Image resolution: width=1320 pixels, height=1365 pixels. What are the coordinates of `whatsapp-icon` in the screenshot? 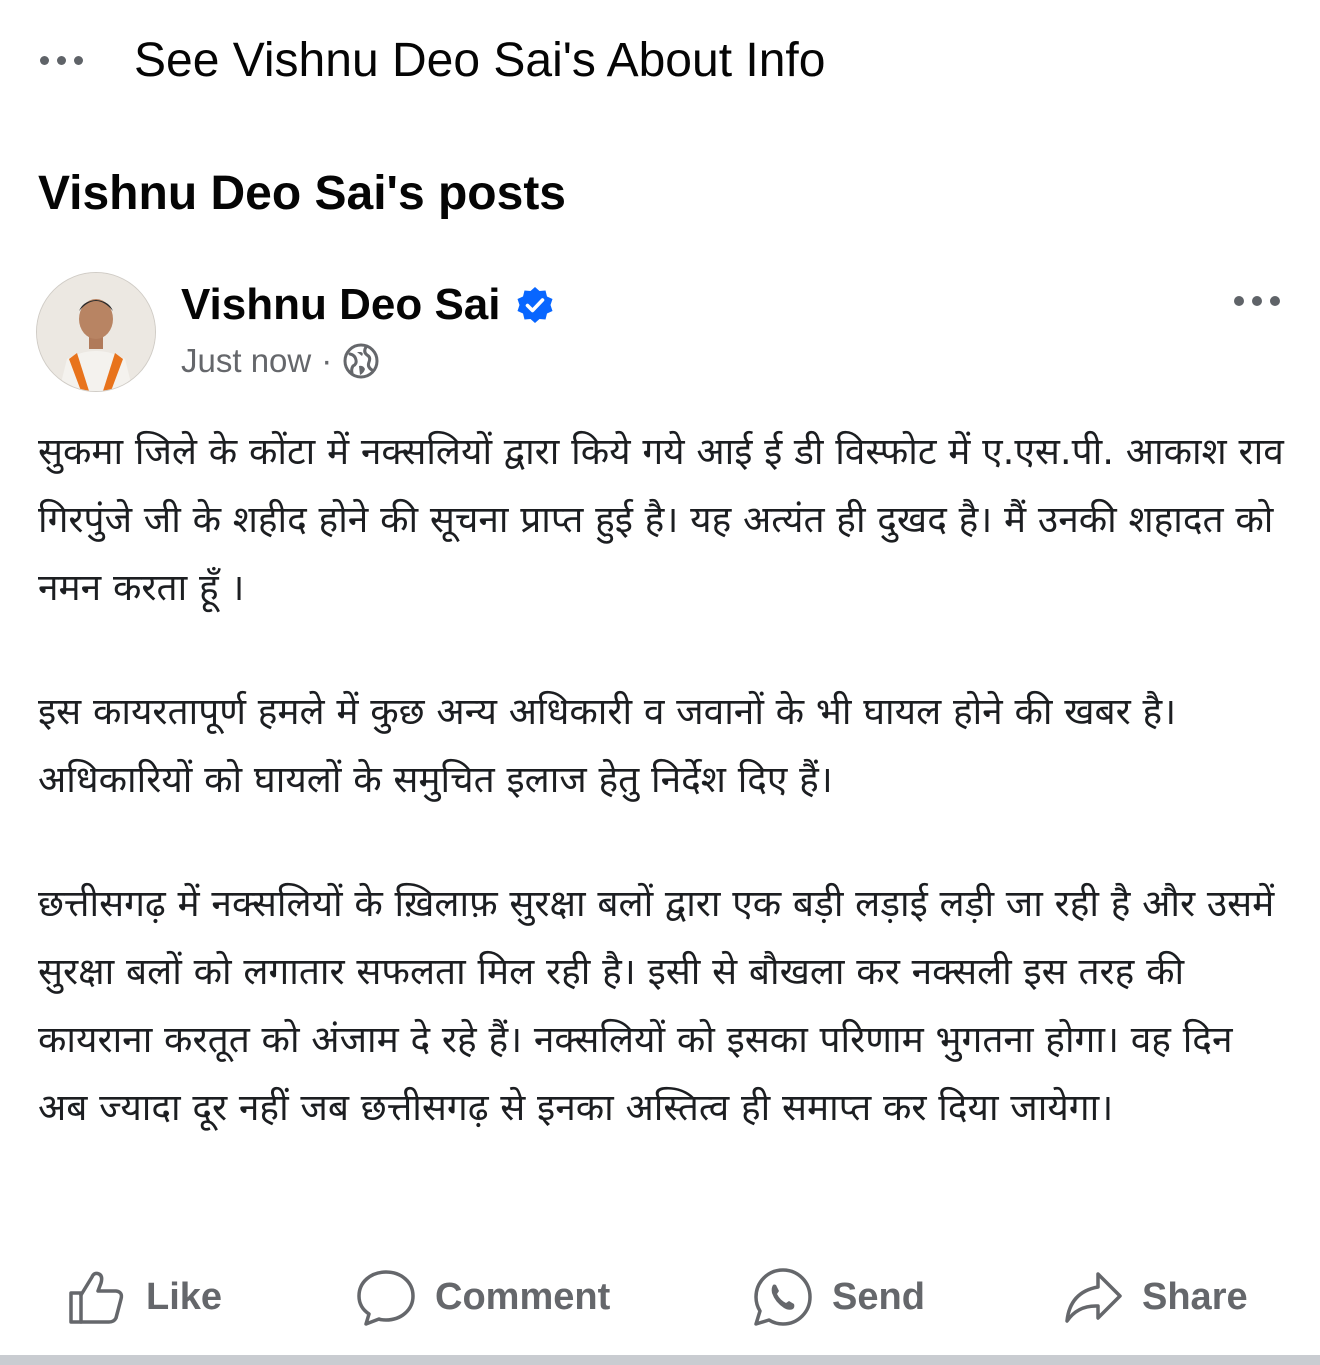 It's located at (783, 1297).